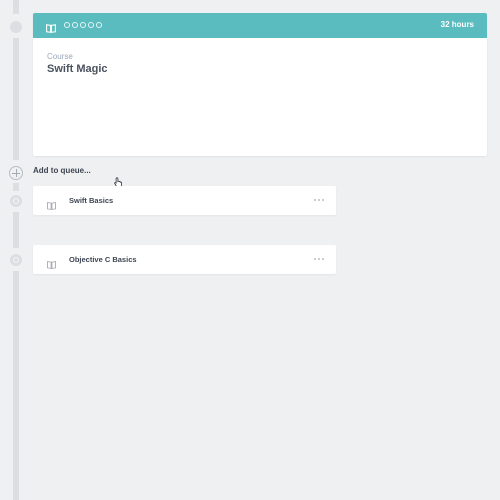 The width and height of the screenshot is (500, 500). What do you see at coordinates (16, 173) in the screenshot?
I see `add-to-queue-icon` at bounding box center [16, 173].